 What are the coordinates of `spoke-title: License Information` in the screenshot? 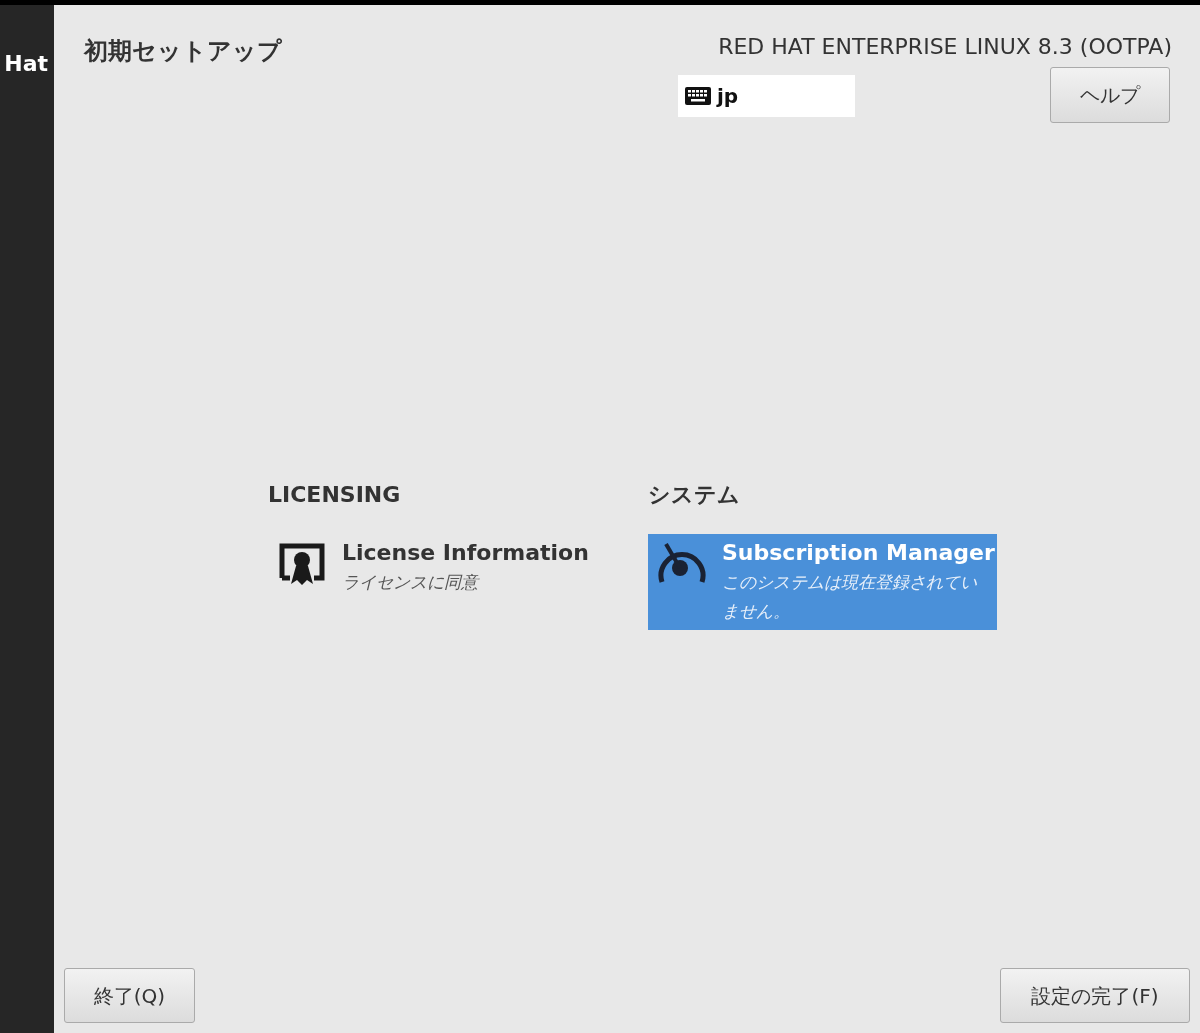 It's located at (466, 553).